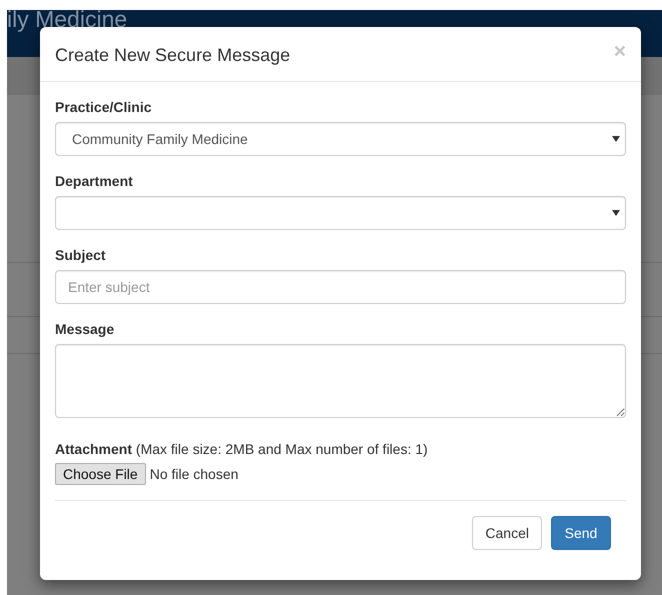  Describe the element at coordinates (100, 474) in the screenshot. I see `choose-file-button: Choose File` at that location.